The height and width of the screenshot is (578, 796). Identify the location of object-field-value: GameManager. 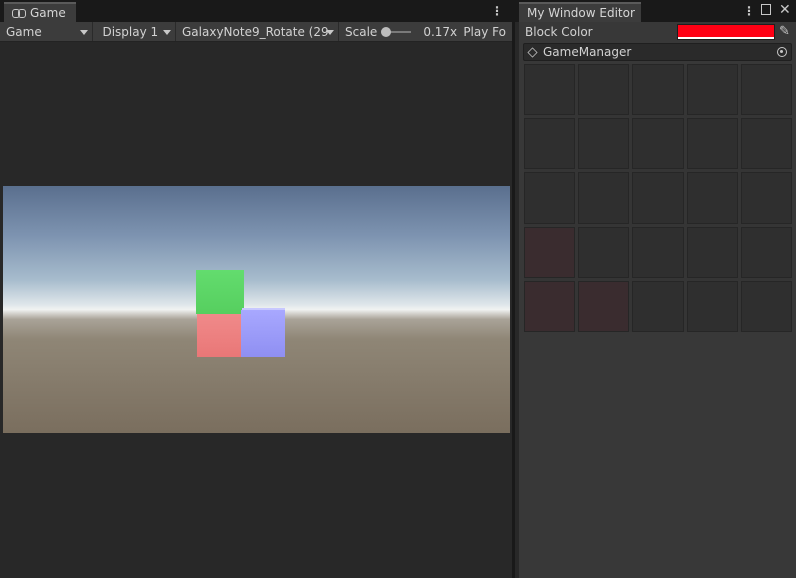
(587, 52).